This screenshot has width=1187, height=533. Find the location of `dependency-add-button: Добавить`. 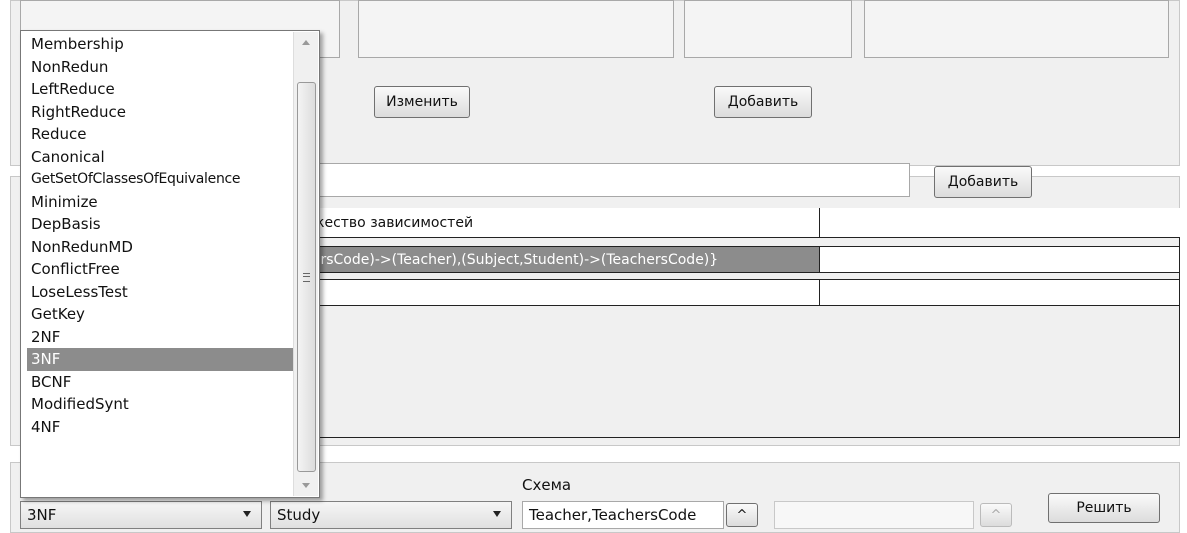

dependency-add-button: Добавить is located at coordinates (983, 182).